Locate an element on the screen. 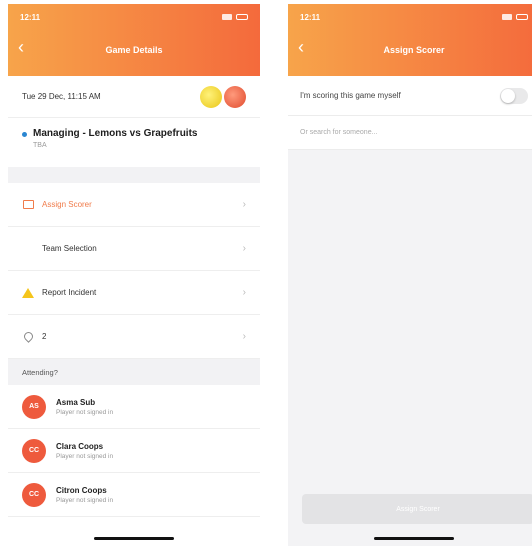 The image size is (532, 546). game-date: Tue 29 Dec, 11:15 AM is located at coordinates (61, 96).